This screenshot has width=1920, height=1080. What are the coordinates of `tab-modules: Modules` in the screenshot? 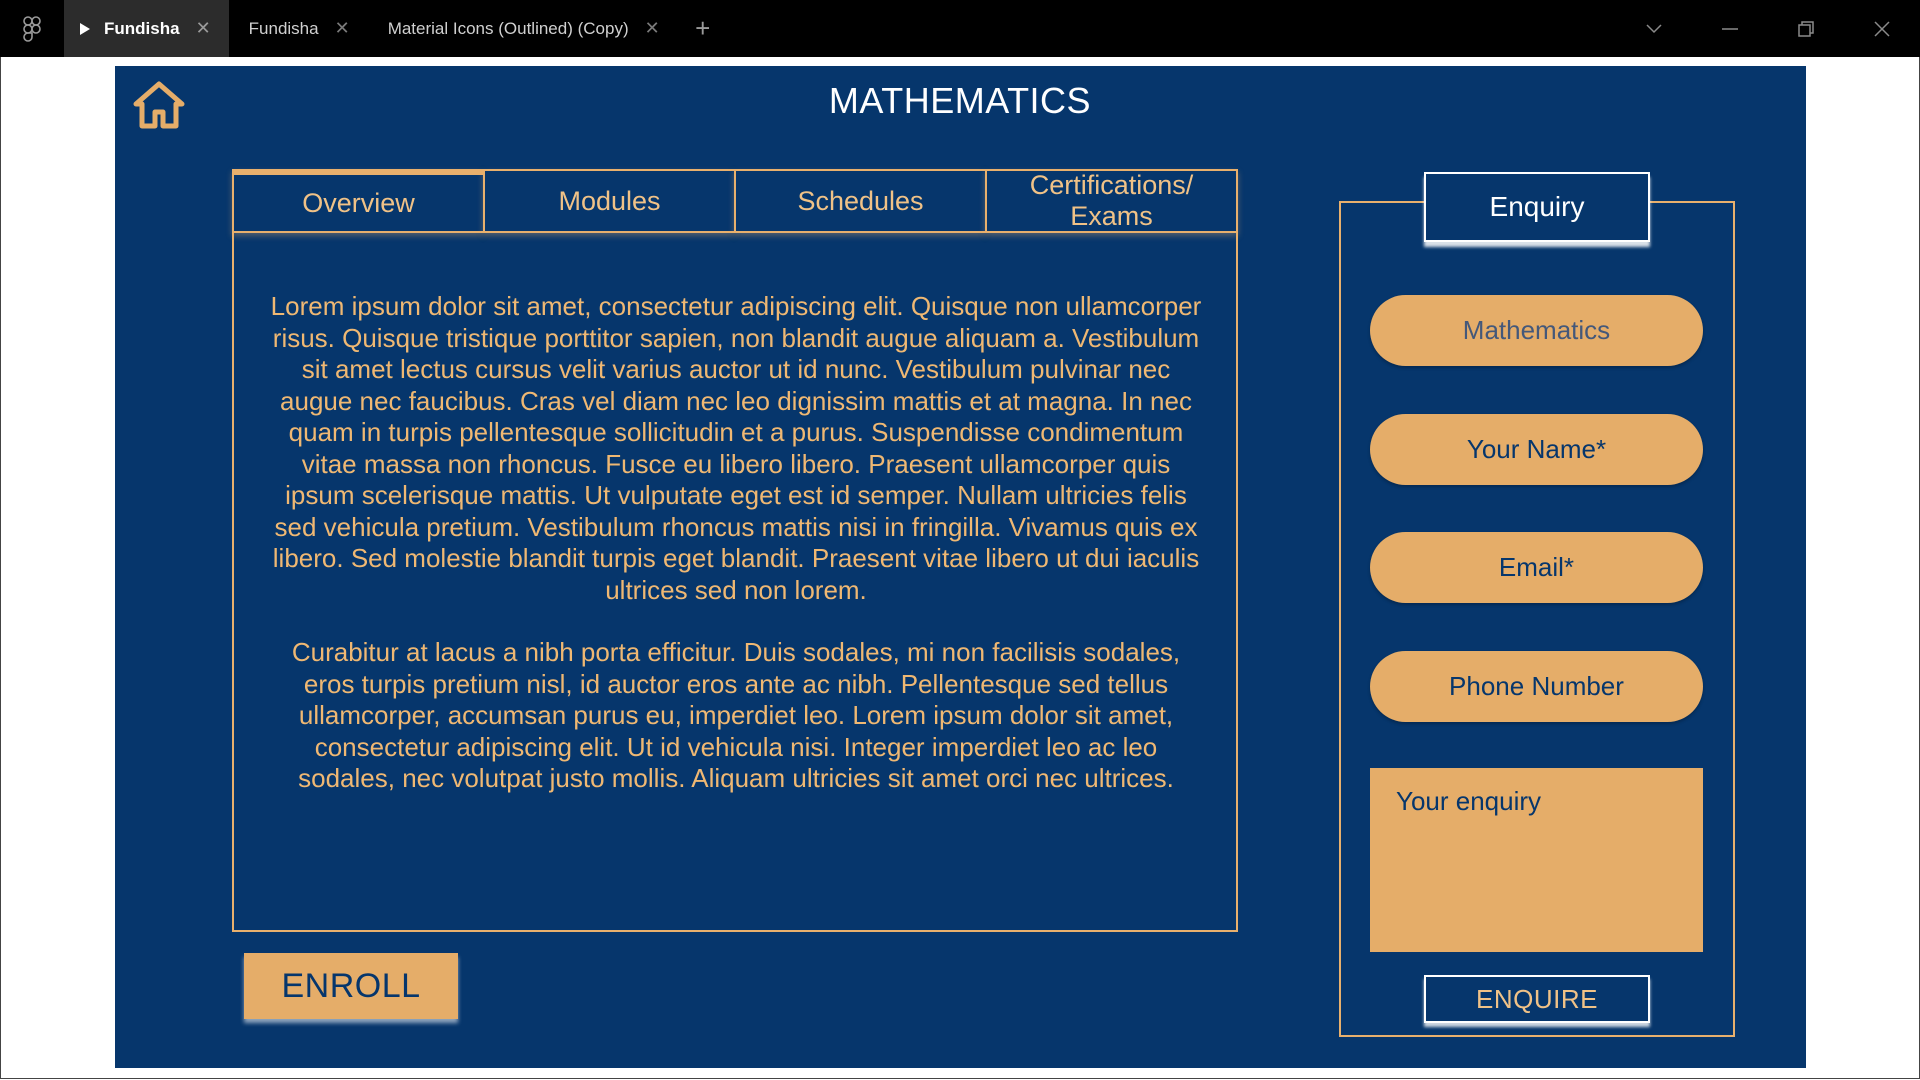 It's located at (608, 201).